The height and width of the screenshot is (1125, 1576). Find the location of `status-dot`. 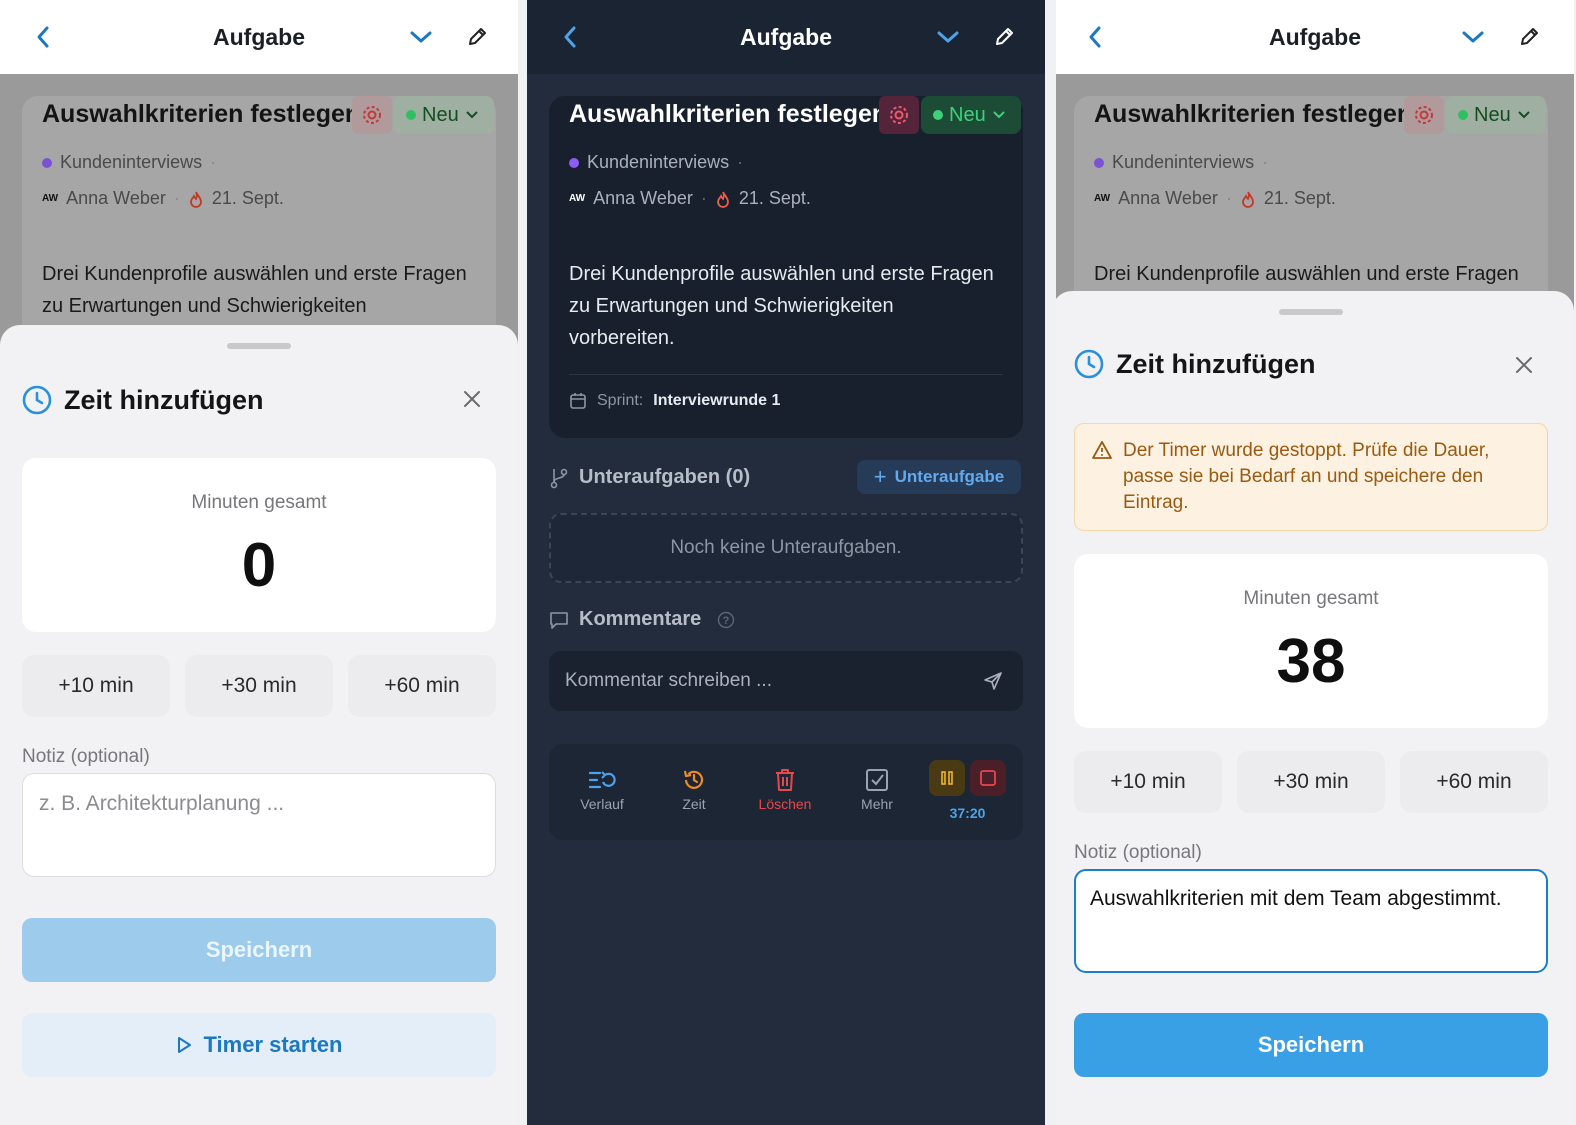

status-dot is located at coordinates (1463, 115).